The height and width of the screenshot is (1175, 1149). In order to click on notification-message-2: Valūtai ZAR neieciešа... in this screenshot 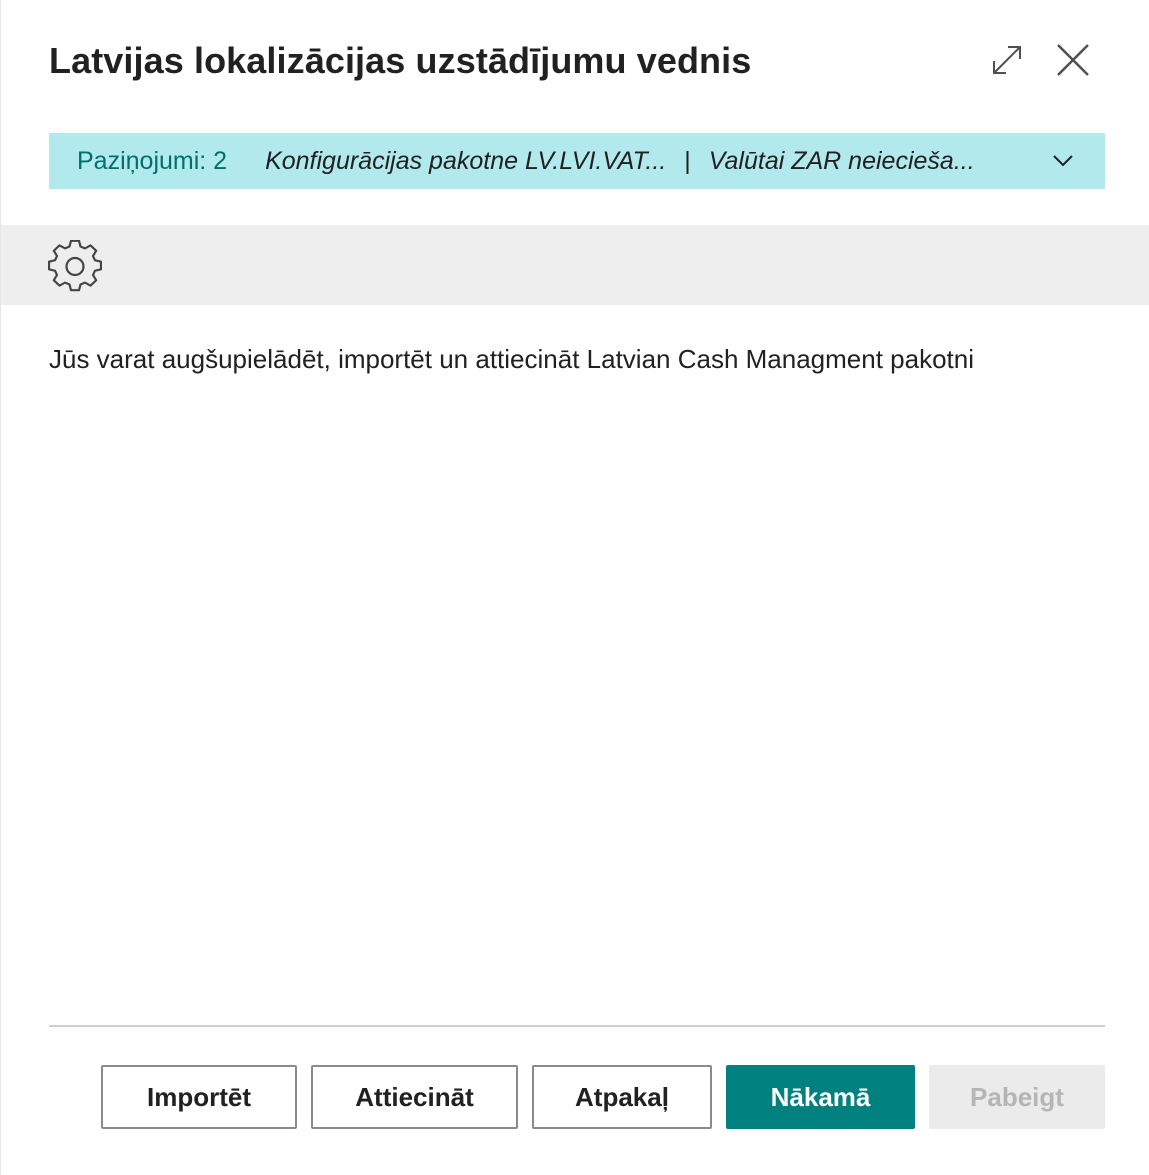, I will do `click(842, 161)`.